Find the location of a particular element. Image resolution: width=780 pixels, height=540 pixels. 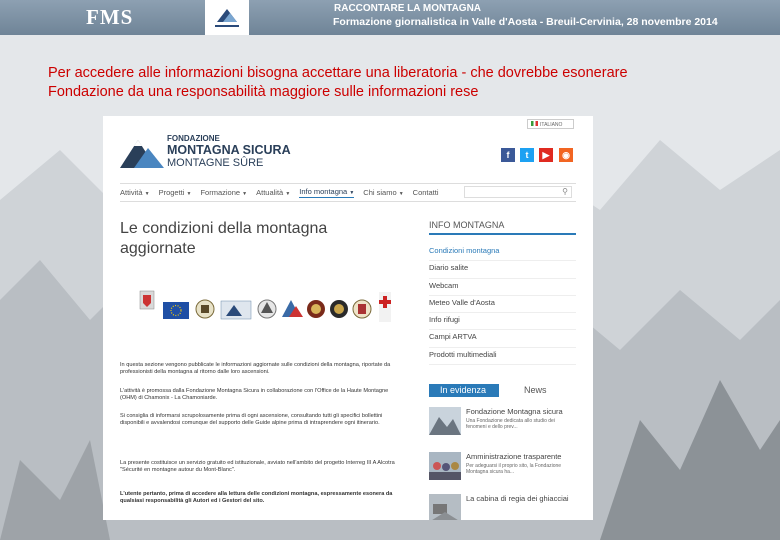

alpine-crest-icon is located at coordinates (267, 309).